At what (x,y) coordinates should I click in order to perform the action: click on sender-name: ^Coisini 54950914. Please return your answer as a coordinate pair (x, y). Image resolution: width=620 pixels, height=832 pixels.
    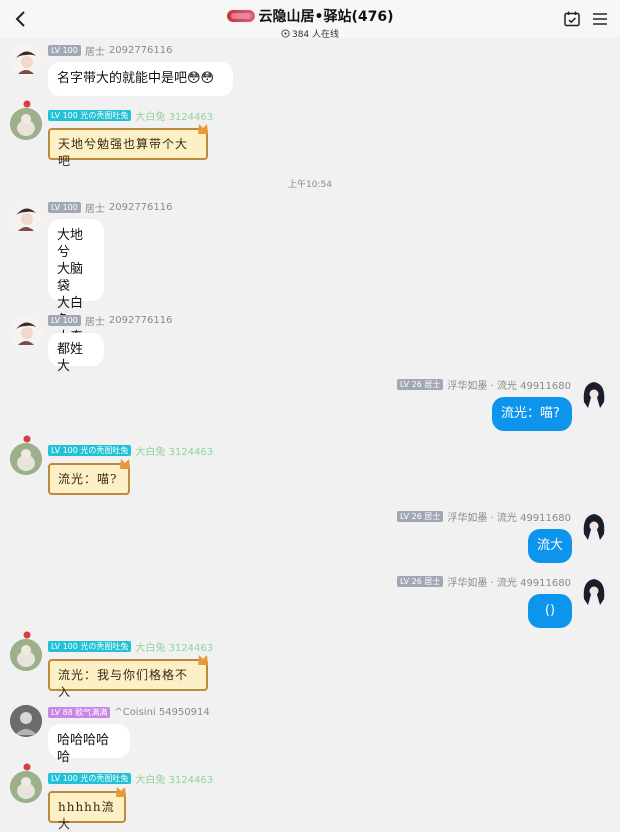
    Looking at the image, I should click on (161, 712).